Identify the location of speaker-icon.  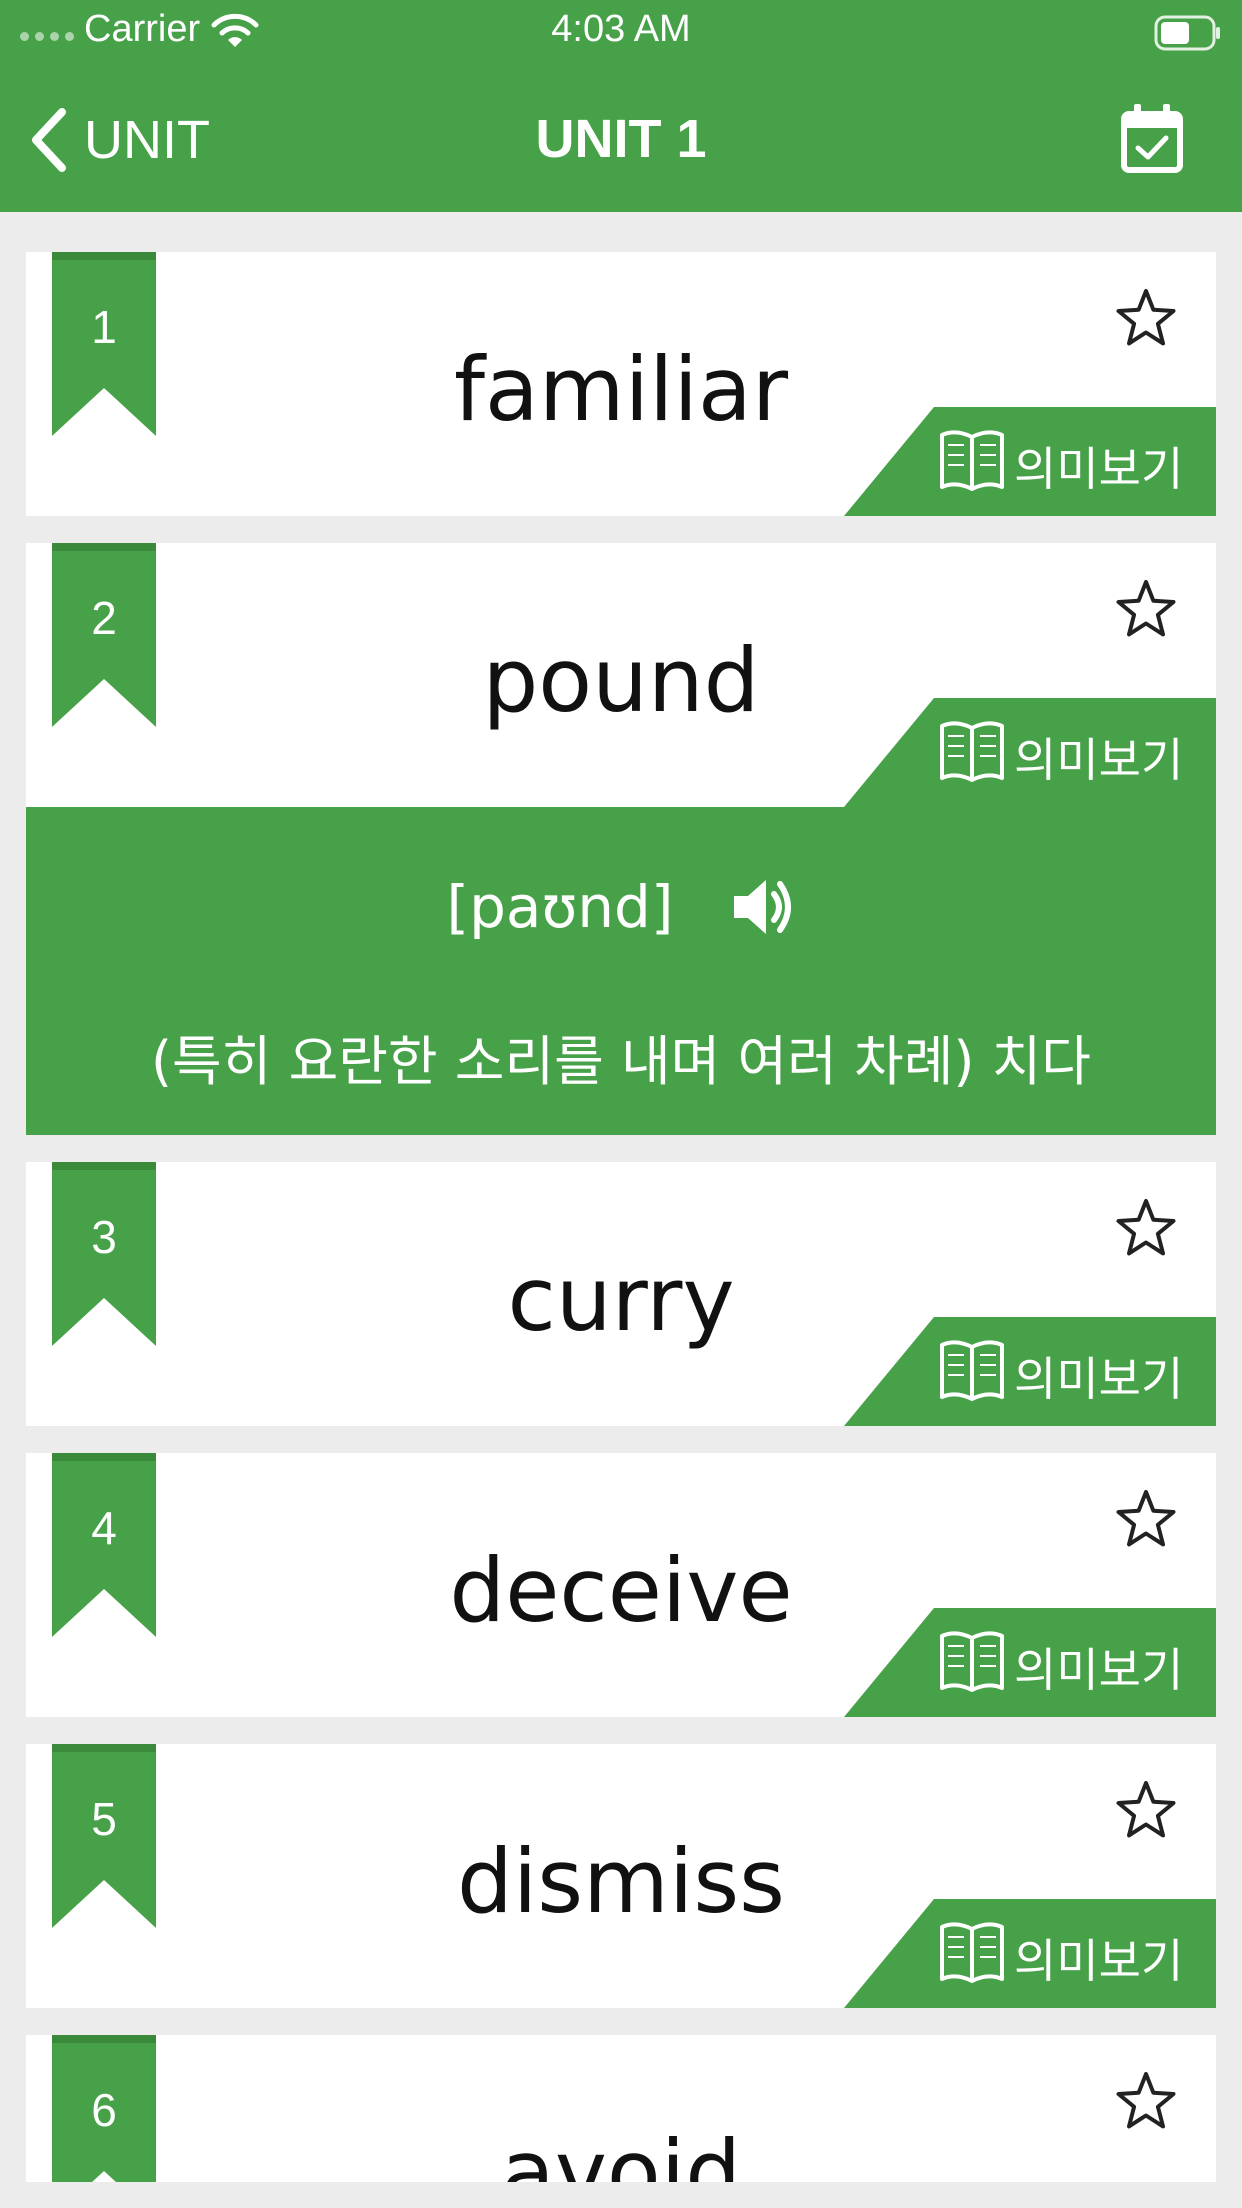
(763, 907).